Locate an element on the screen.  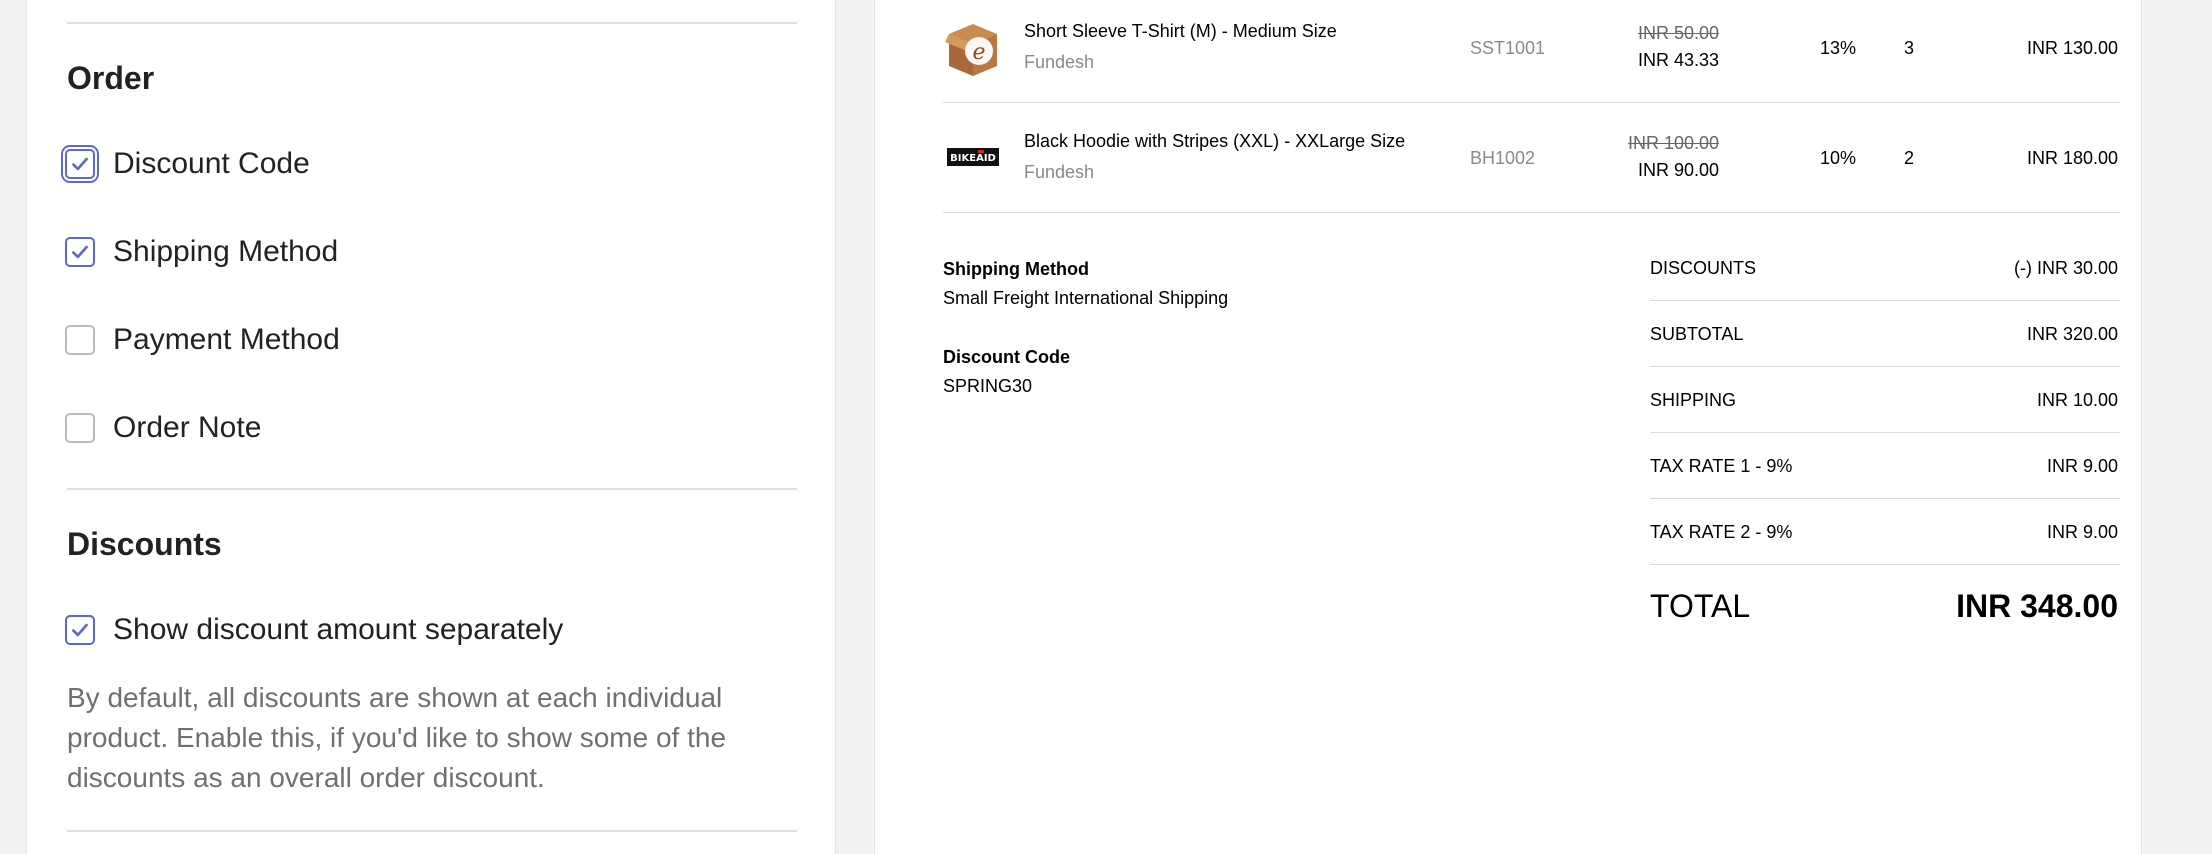
svg-text: BIKEAID is located at coordinates (973, 158).